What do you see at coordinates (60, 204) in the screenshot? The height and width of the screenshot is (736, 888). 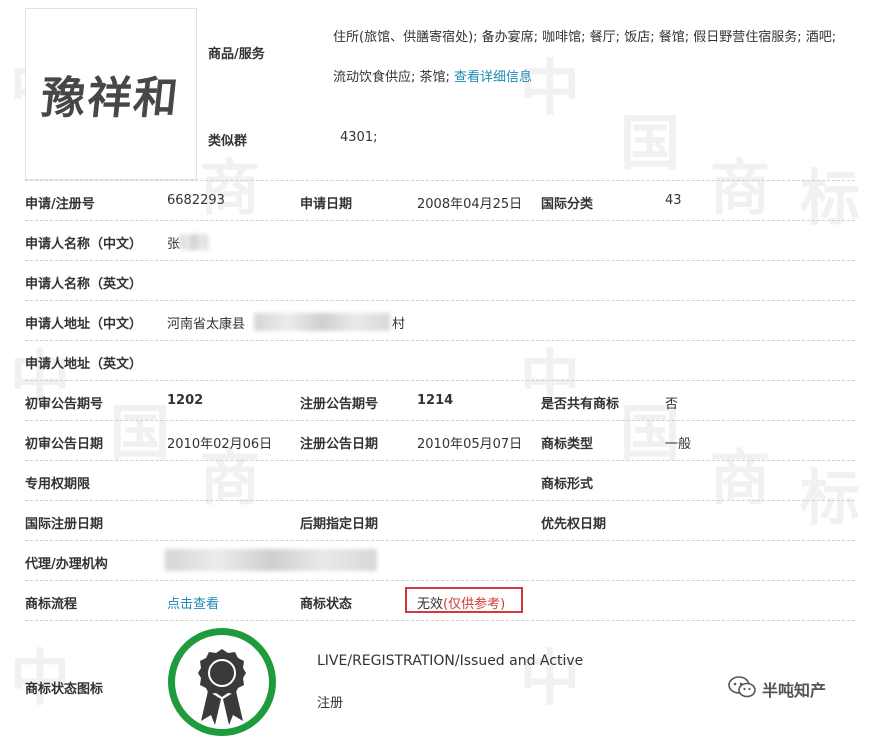 I see `reg-no-label: 申请/注册号` at bounding box center [60, 204].